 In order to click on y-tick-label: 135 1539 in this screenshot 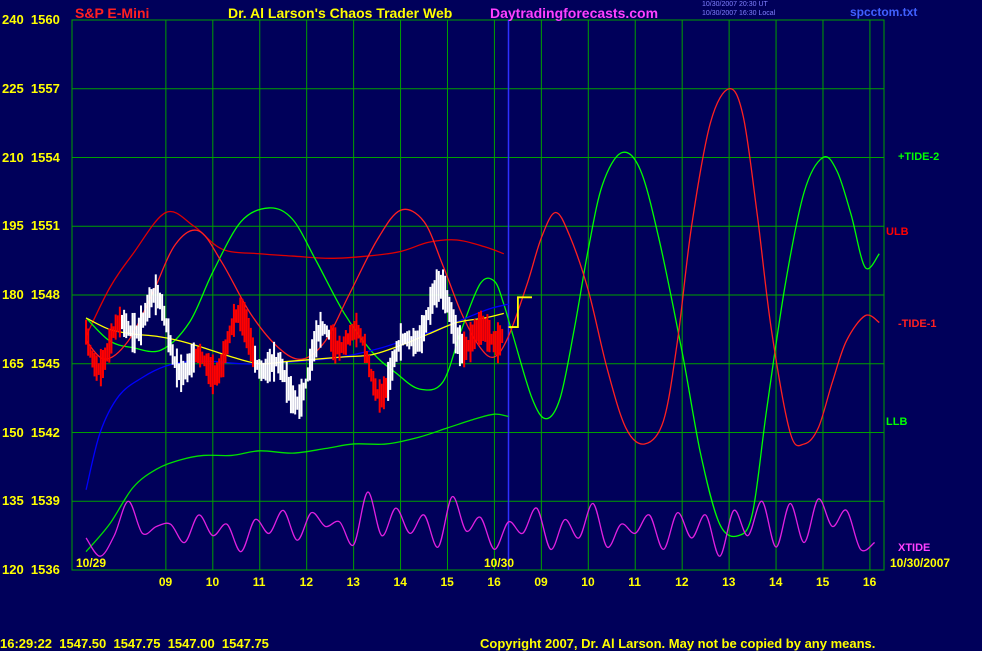, I will do `click(31, 501)`.